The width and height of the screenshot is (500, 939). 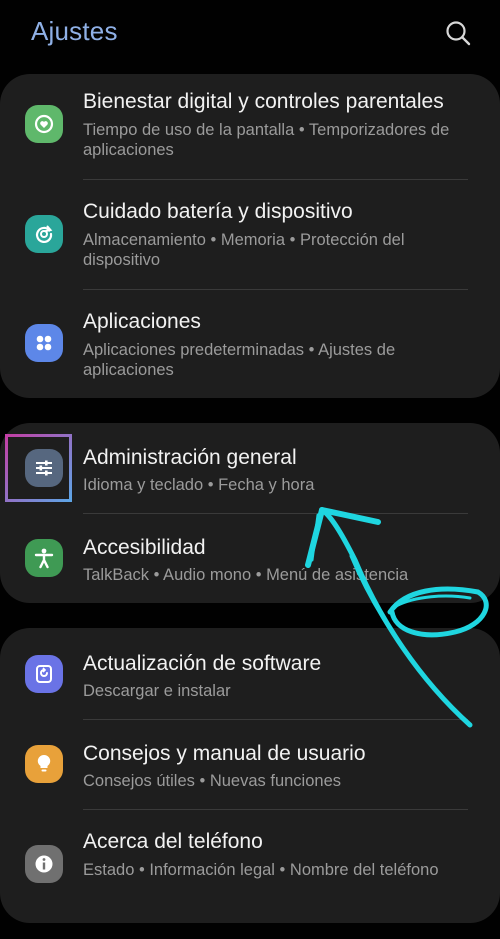 I want to click on item-title: Aplicaciones, so click(x=142, y=321).